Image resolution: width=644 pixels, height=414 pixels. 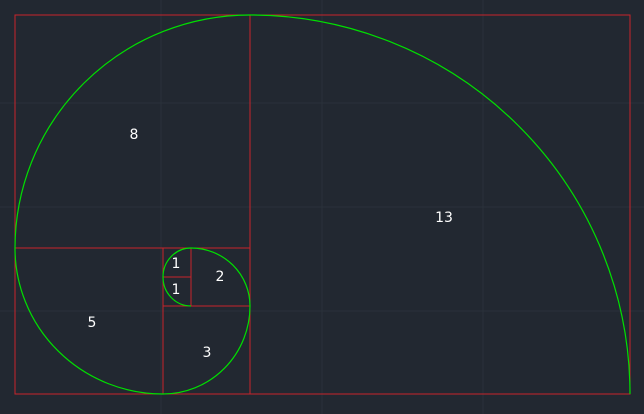 I want to click on label-5: 5, so click(x=92, y=323).